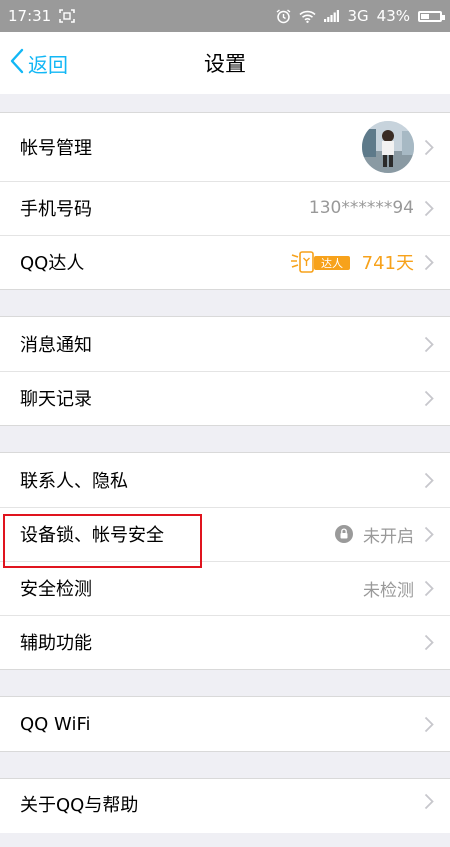  I want to click on row-label: 聊天记录, so click(56, 399).